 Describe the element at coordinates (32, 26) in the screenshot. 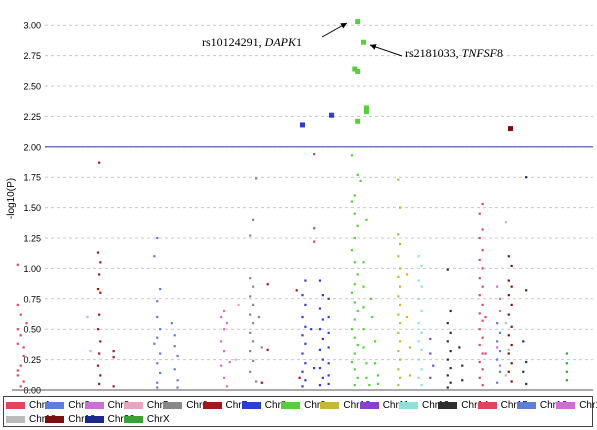

I see `y-tick-label: 3.00` at that location.